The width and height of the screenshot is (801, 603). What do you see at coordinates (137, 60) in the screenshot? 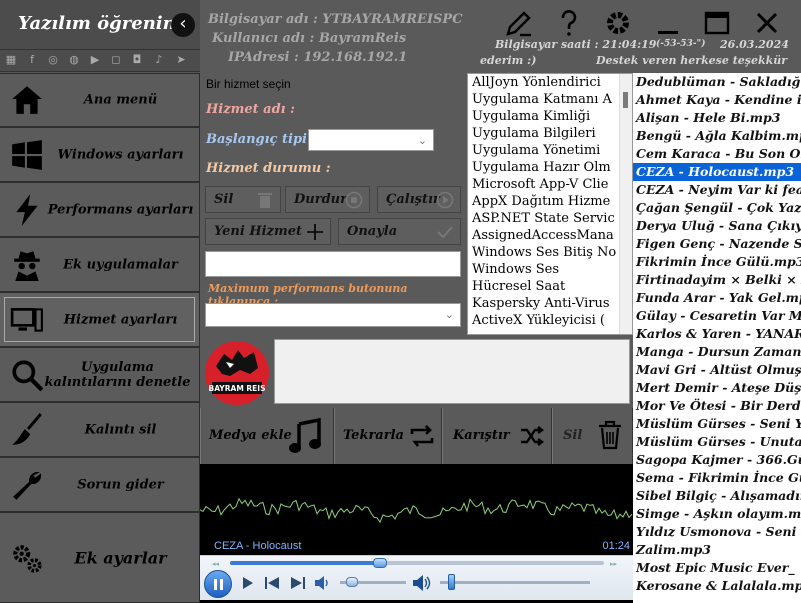
I see `twitch-icon: ◘` at bounding box center [137, 60].